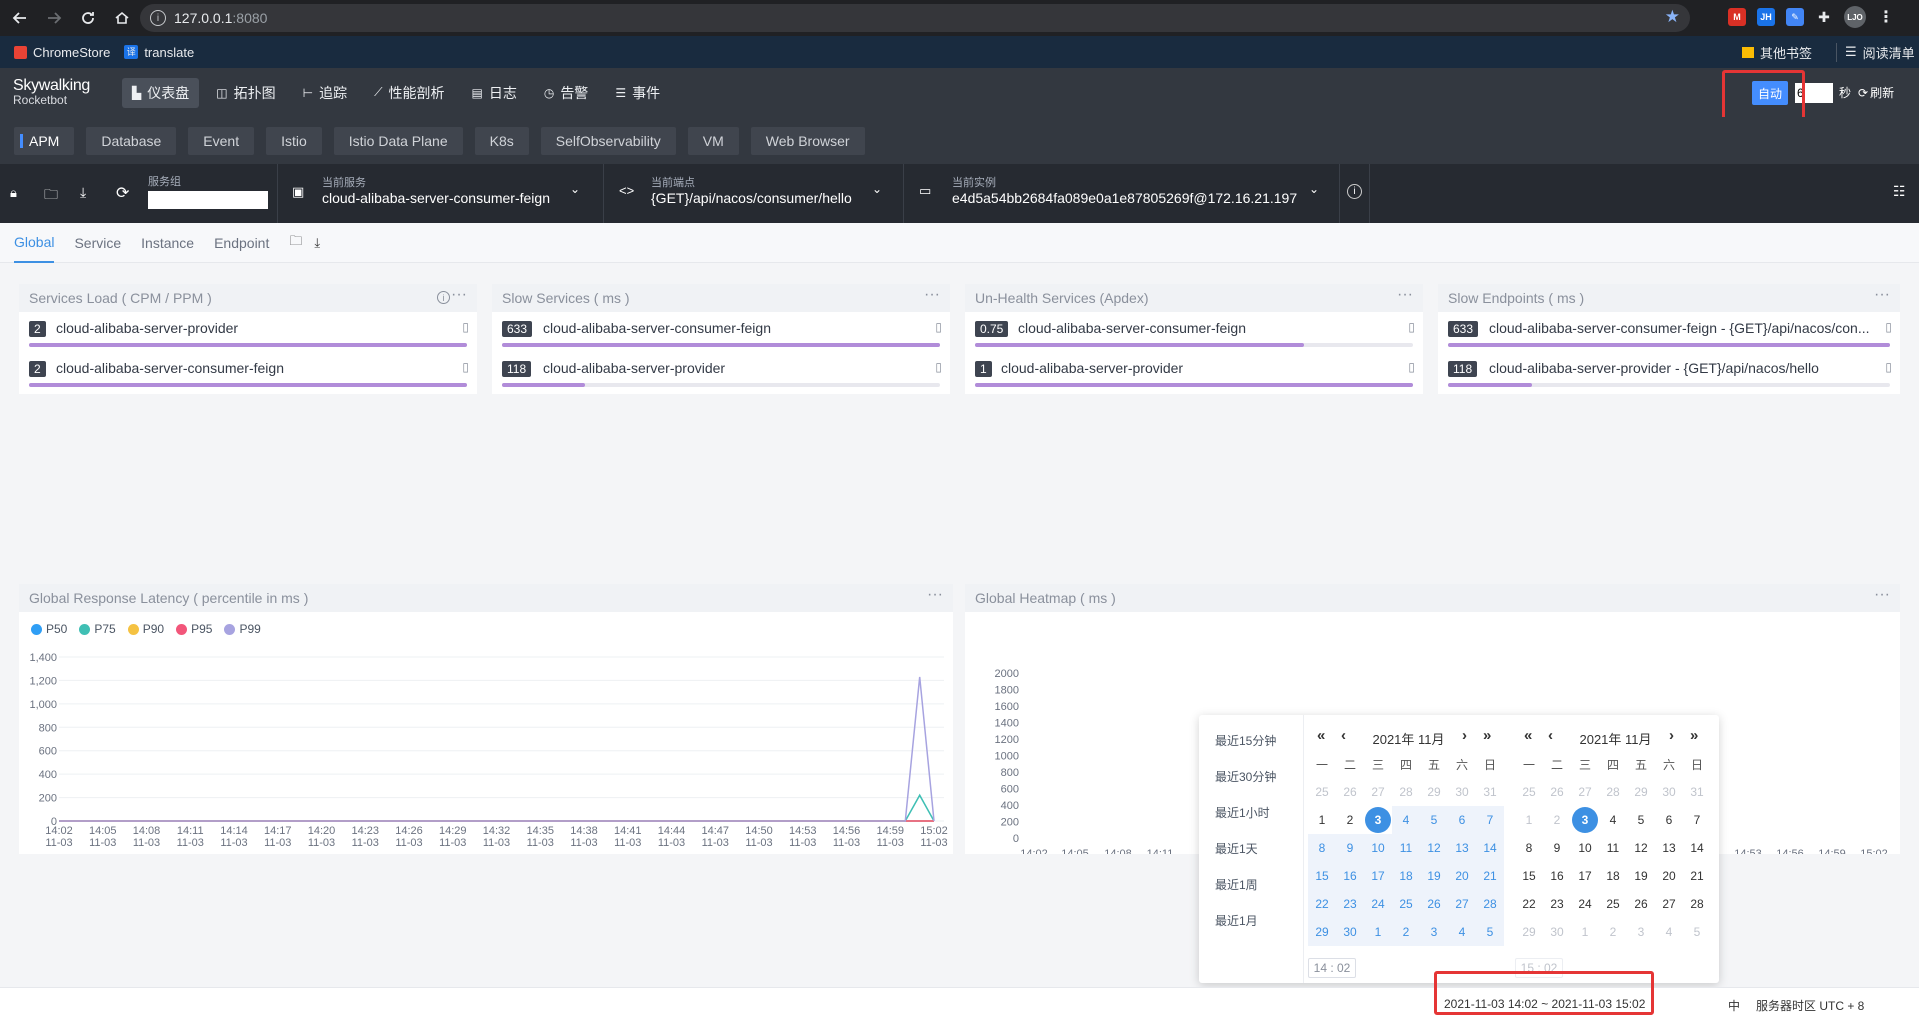  I want to click on calendar-day: 10, so click(1378, 848).